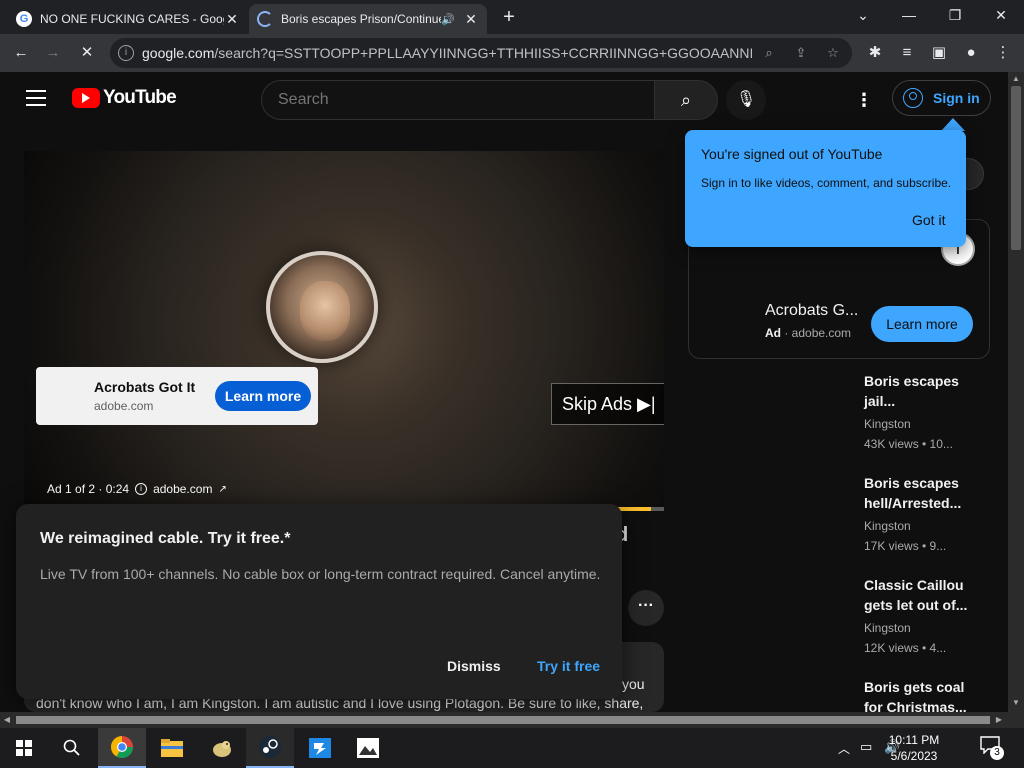 Image resolution: width=1024 pixels, height=768 pixels. What do you see at coordinates (769, 53) in the screenshot?
I see `search-zoom-icon: ⌕` at bounding box center [769, 53].